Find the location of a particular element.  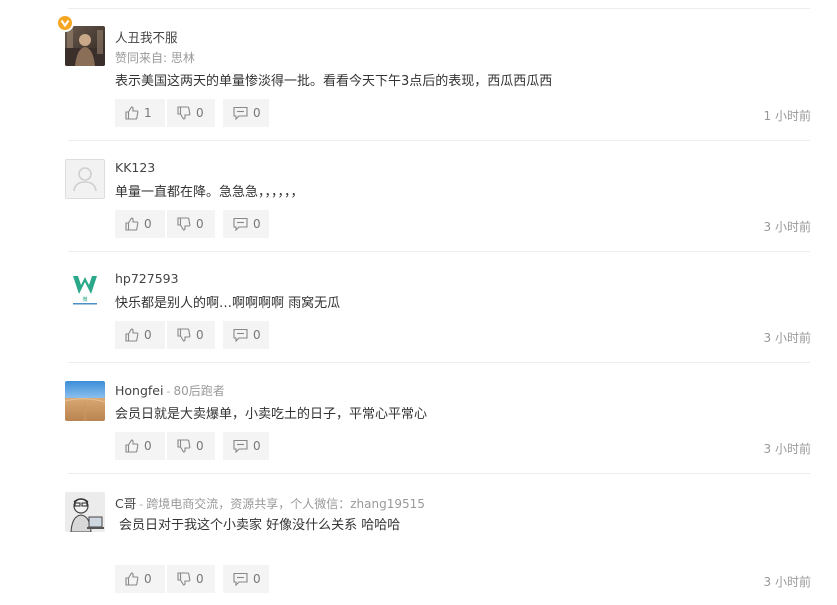

agree-prefix: 赞同来自: is located at coordinates (141, 58).